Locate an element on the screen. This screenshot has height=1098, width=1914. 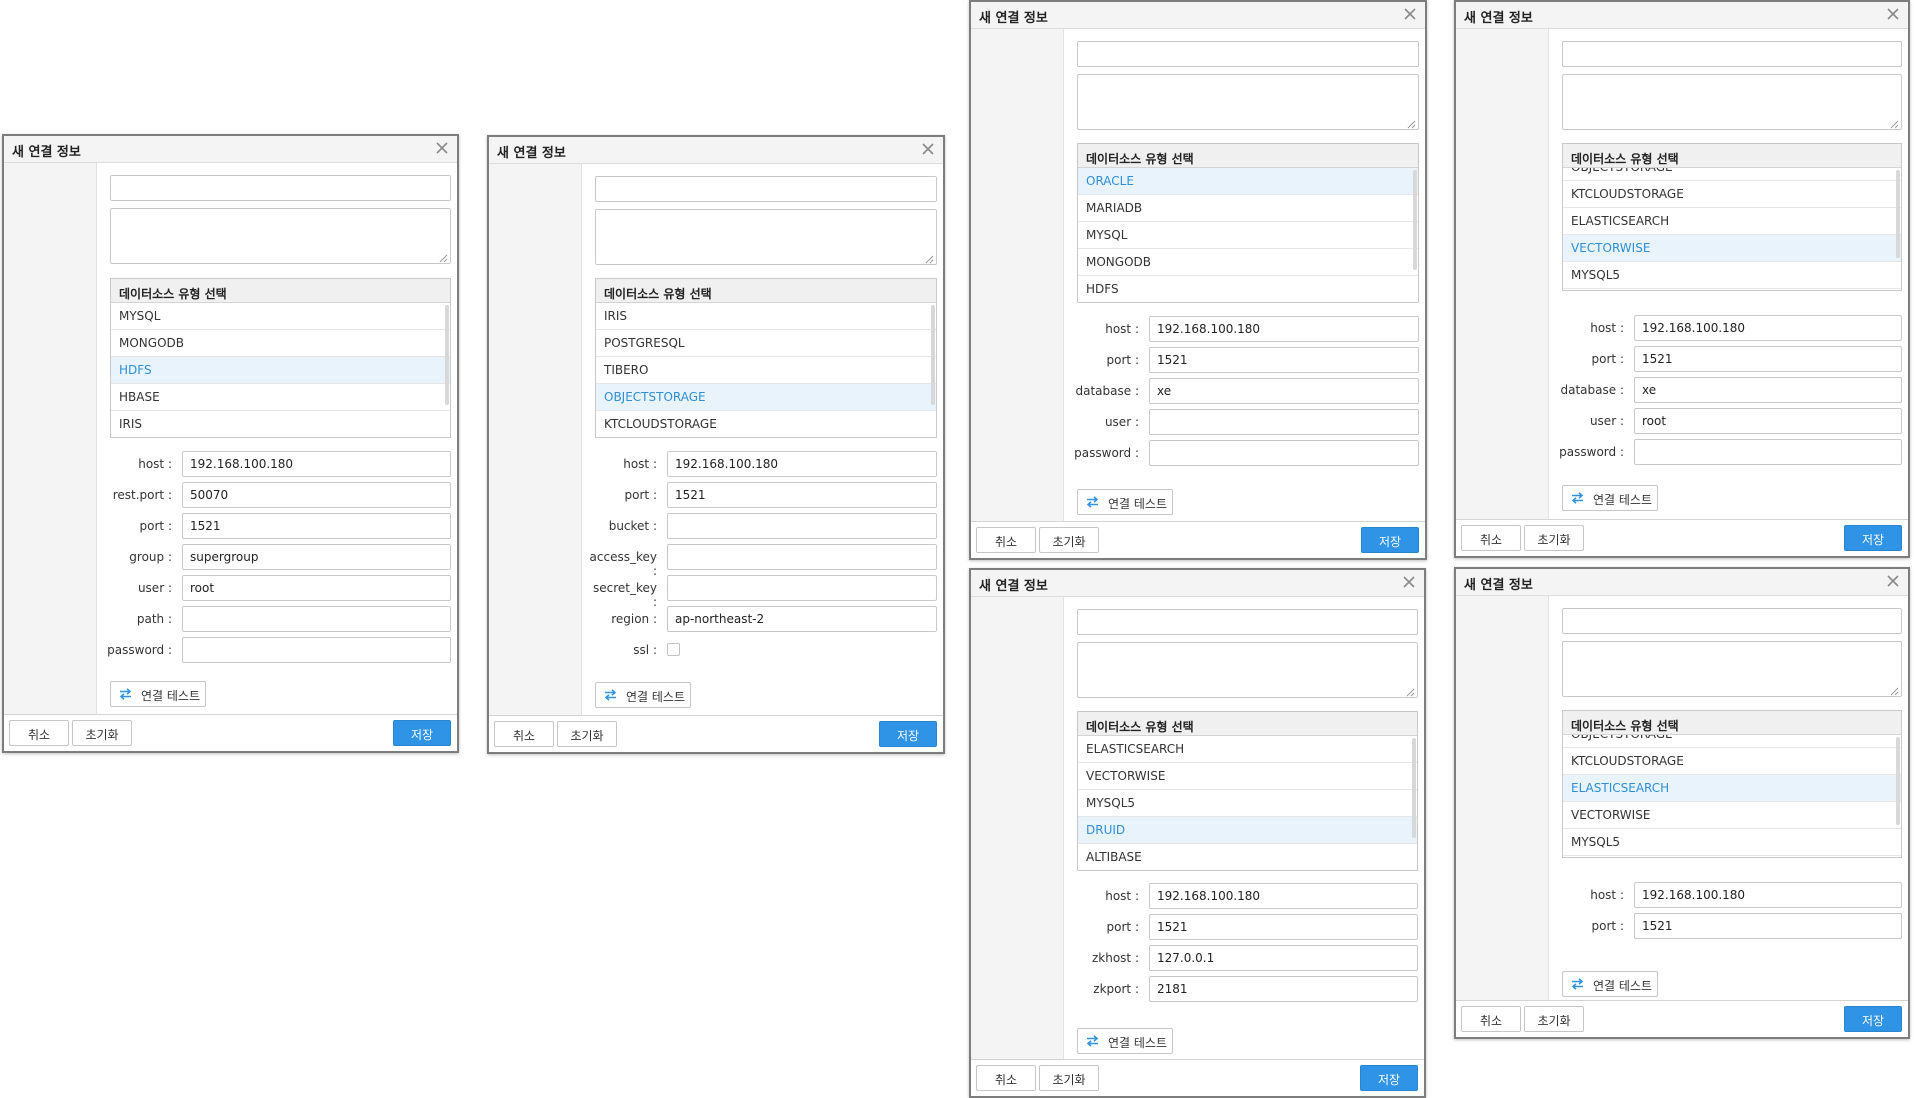
bucket-input is located at coordinates (802, 526).